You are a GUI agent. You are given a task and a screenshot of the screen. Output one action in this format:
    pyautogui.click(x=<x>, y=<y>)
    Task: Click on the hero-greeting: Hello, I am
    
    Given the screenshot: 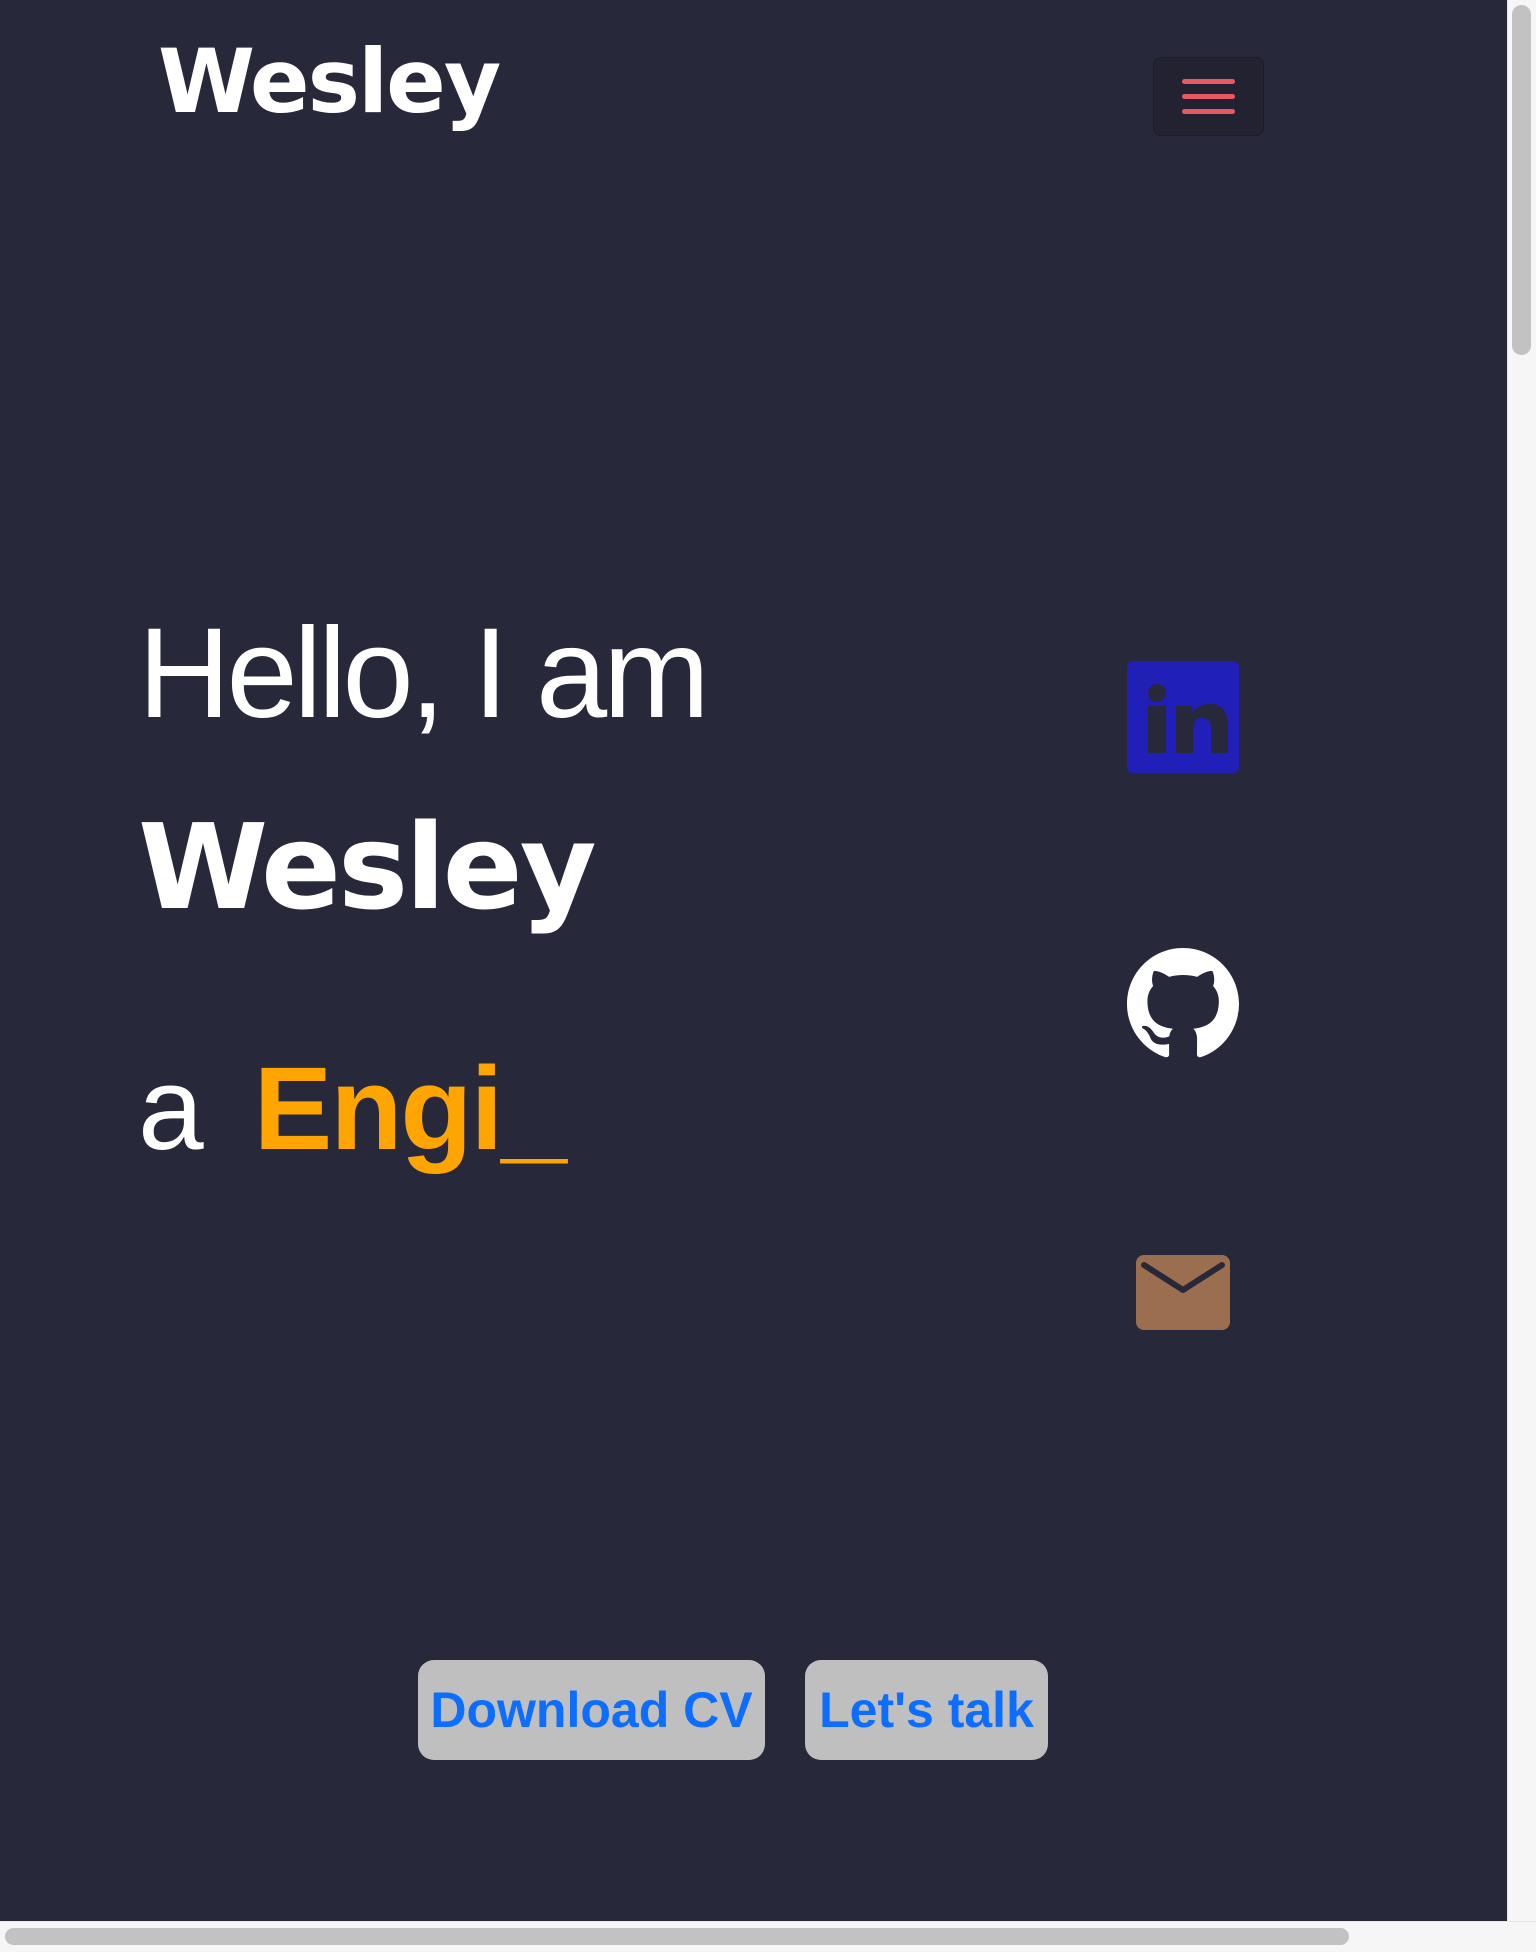 What is the action you would take?
    pyautogui.click(x=424, y=673)
    